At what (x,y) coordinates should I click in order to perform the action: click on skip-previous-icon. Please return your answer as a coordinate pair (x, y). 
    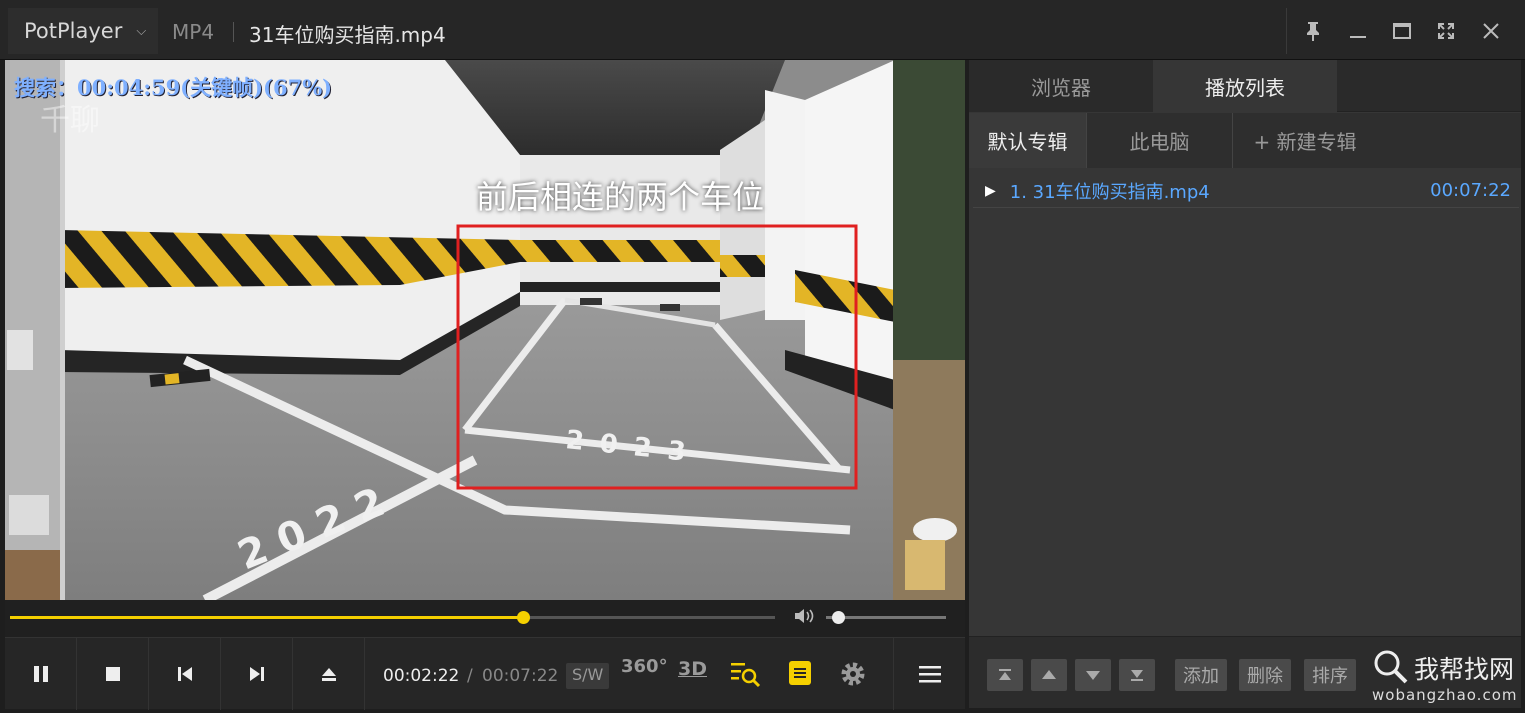
    Looking at the image, I should click on (184, 674).